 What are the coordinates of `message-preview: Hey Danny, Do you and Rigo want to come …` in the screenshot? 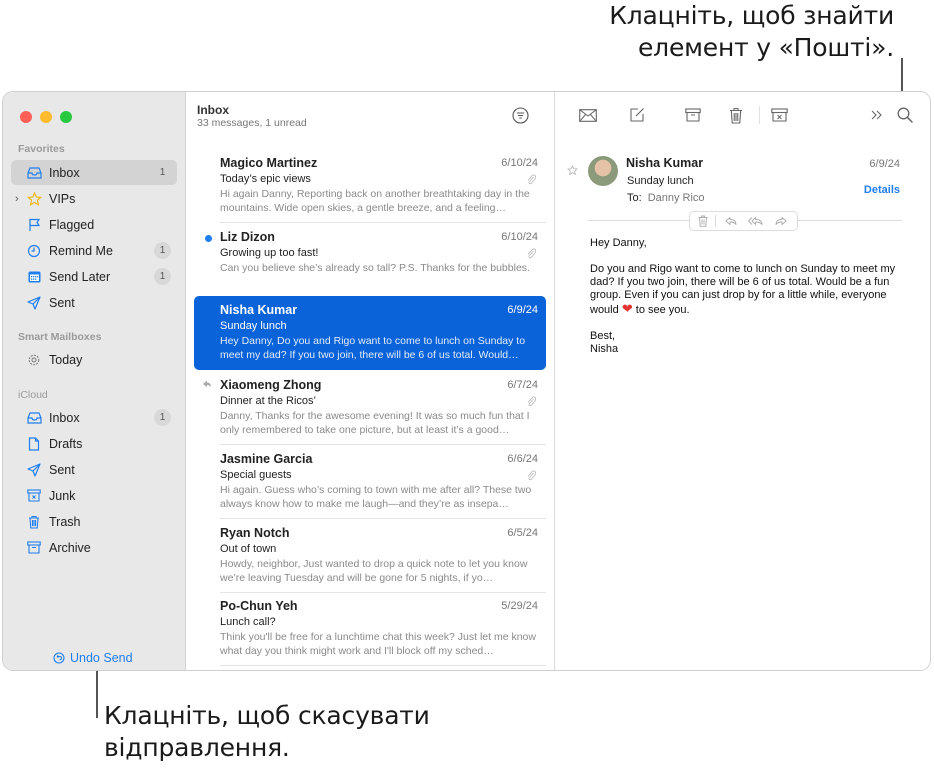 It's located at (373, 348).